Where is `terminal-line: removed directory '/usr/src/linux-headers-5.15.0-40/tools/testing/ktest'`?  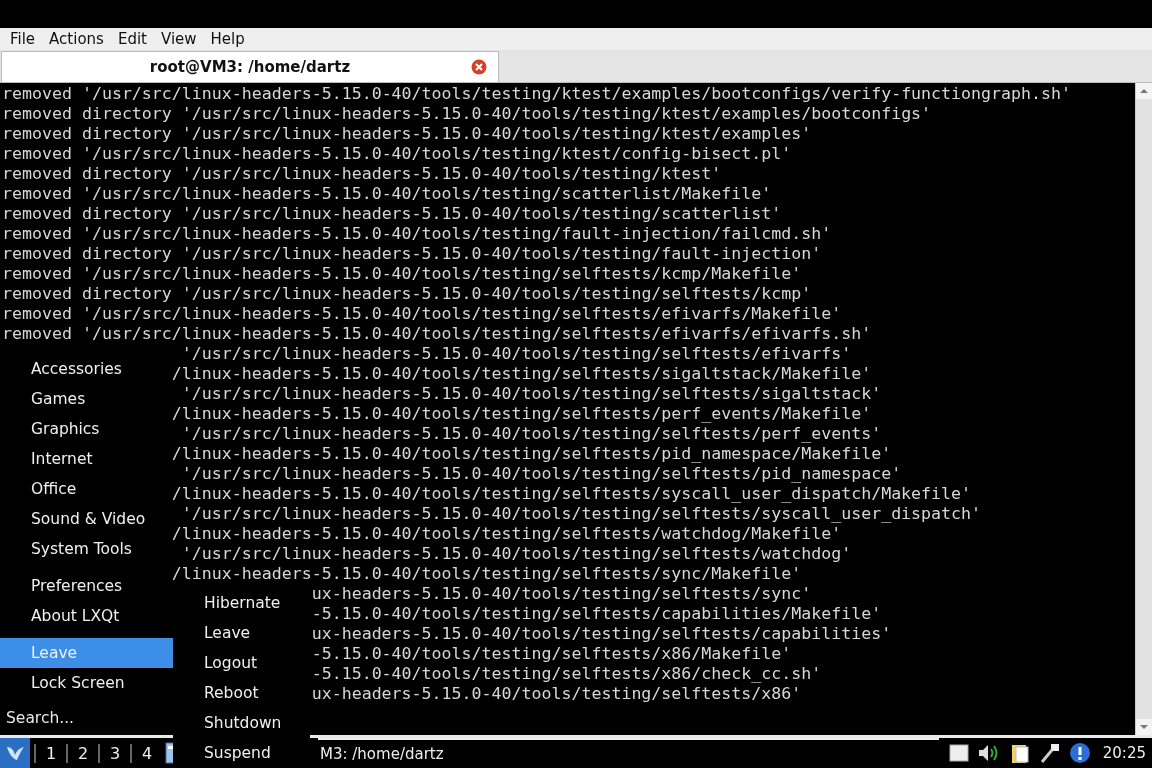
terminal-line: removed directory '/usr/src/linux-headers-5.15.0-40/tools/testing/ktest' is located at coordinates (362, 173).